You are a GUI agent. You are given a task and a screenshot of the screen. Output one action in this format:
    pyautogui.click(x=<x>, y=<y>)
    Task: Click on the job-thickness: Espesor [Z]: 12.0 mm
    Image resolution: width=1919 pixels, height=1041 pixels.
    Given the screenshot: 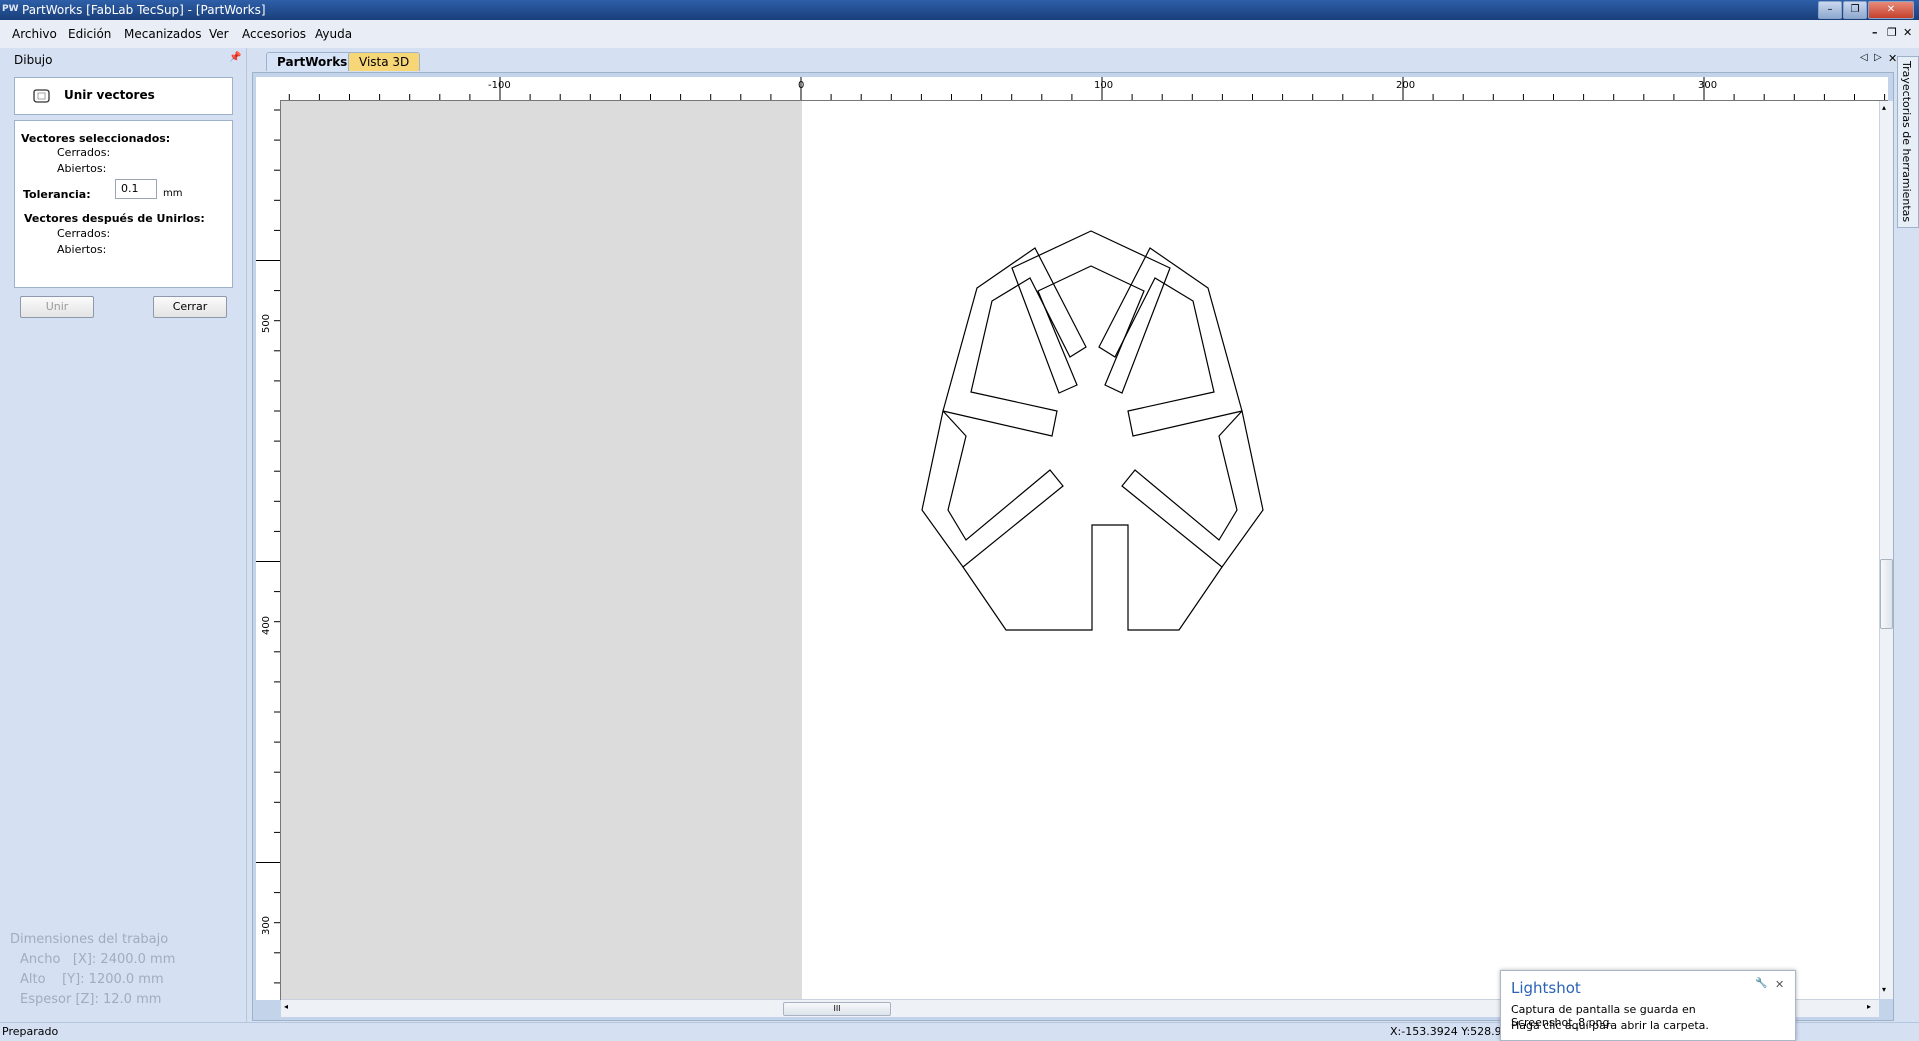 What is the action you would take?
    pyautogui.click(x=91, y=999)
    